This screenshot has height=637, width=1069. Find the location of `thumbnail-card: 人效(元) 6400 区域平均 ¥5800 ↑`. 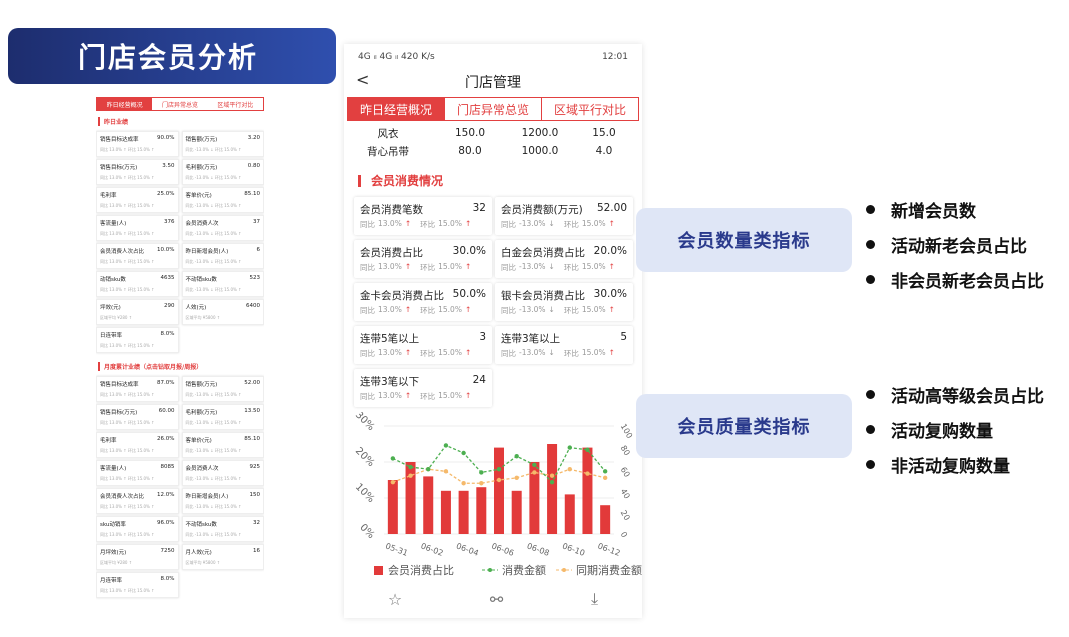

thumbnail-card: 人效(元) 6400 区域平均 ¥5800 ↑ is located at coordinates (222, 312).